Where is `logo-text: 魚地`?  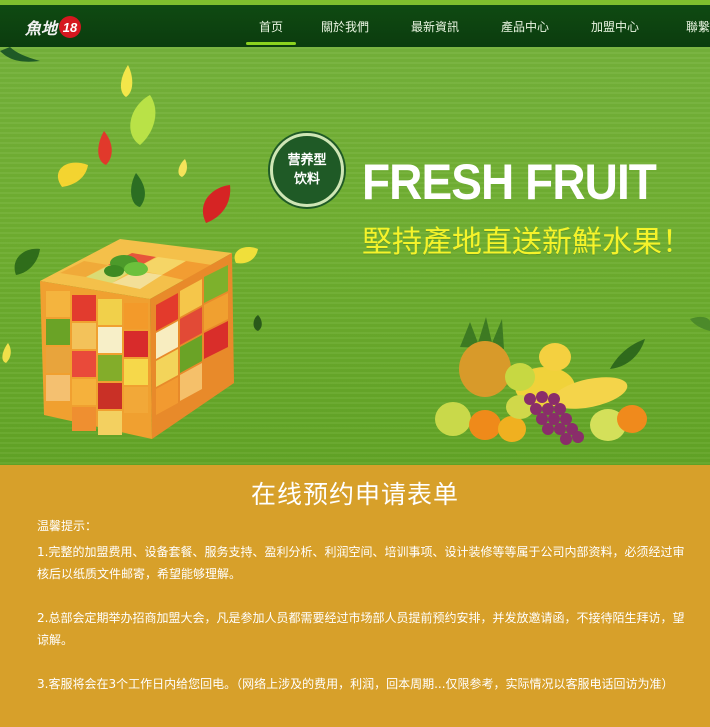
logo-text: 魚地 is located at coordinates (41, 28).